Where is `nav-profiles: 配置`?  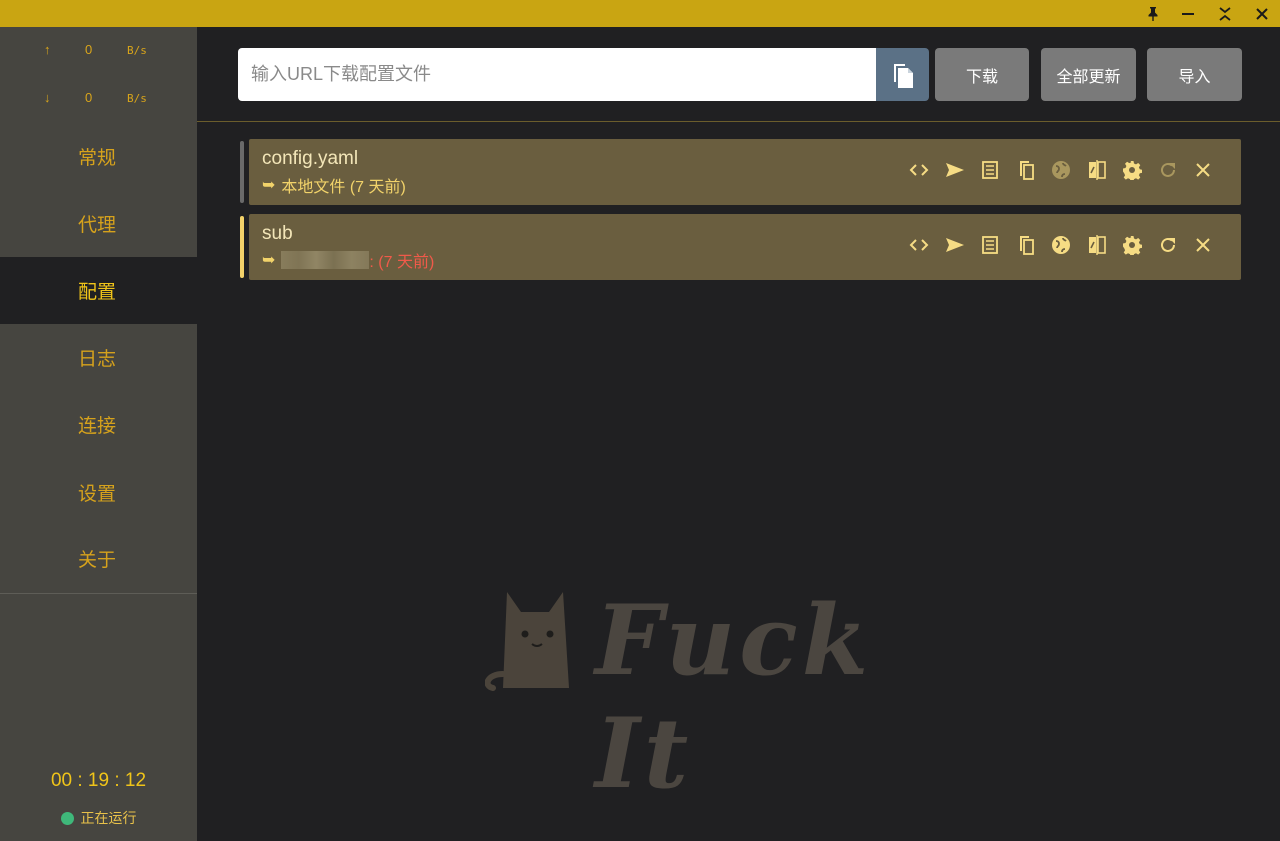 nav-profiles: 配置 is located at coordinates (98, 290).